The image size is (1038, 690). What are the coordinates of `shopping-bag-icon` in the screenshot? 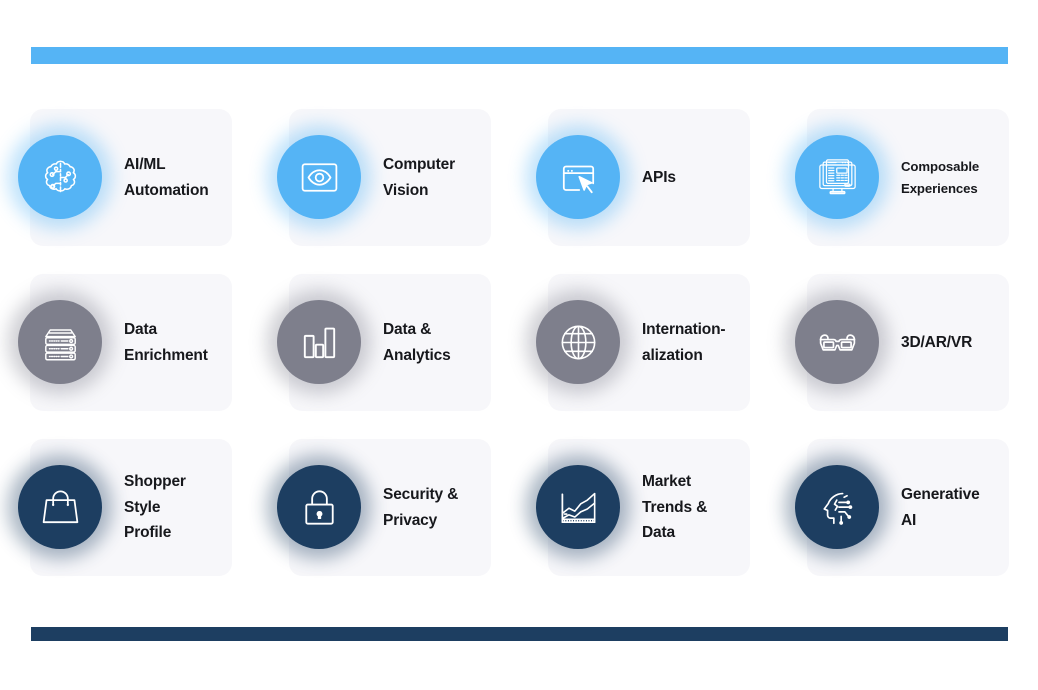 It's located at (60, 507).